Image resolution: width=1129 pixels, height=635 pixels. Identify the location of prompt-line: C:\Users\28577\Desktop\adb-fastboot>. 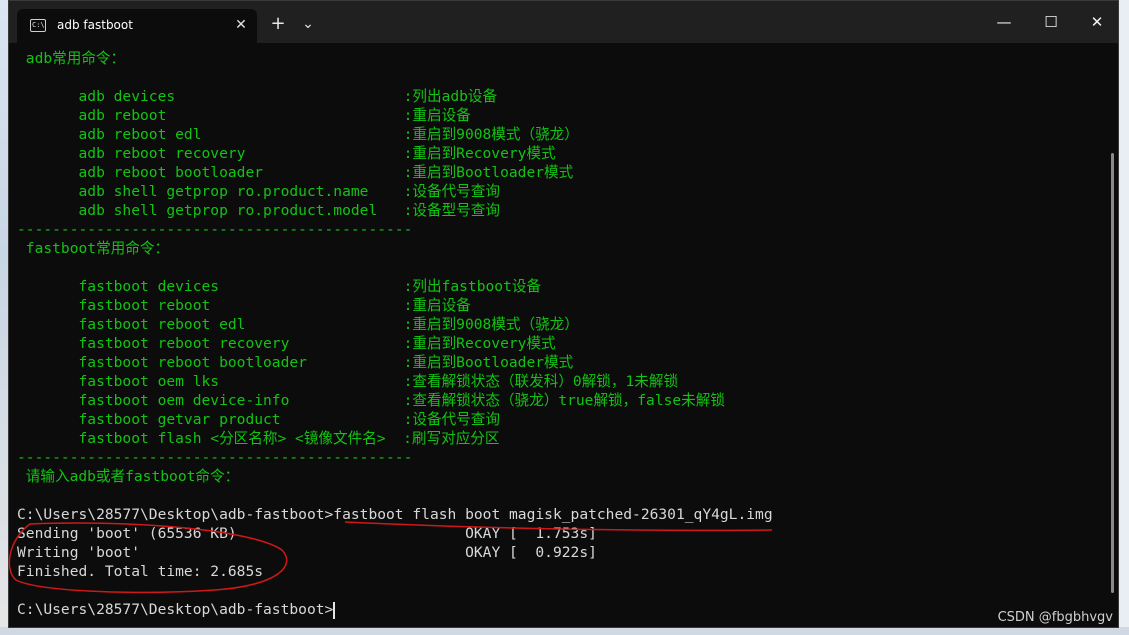
(563, 609).